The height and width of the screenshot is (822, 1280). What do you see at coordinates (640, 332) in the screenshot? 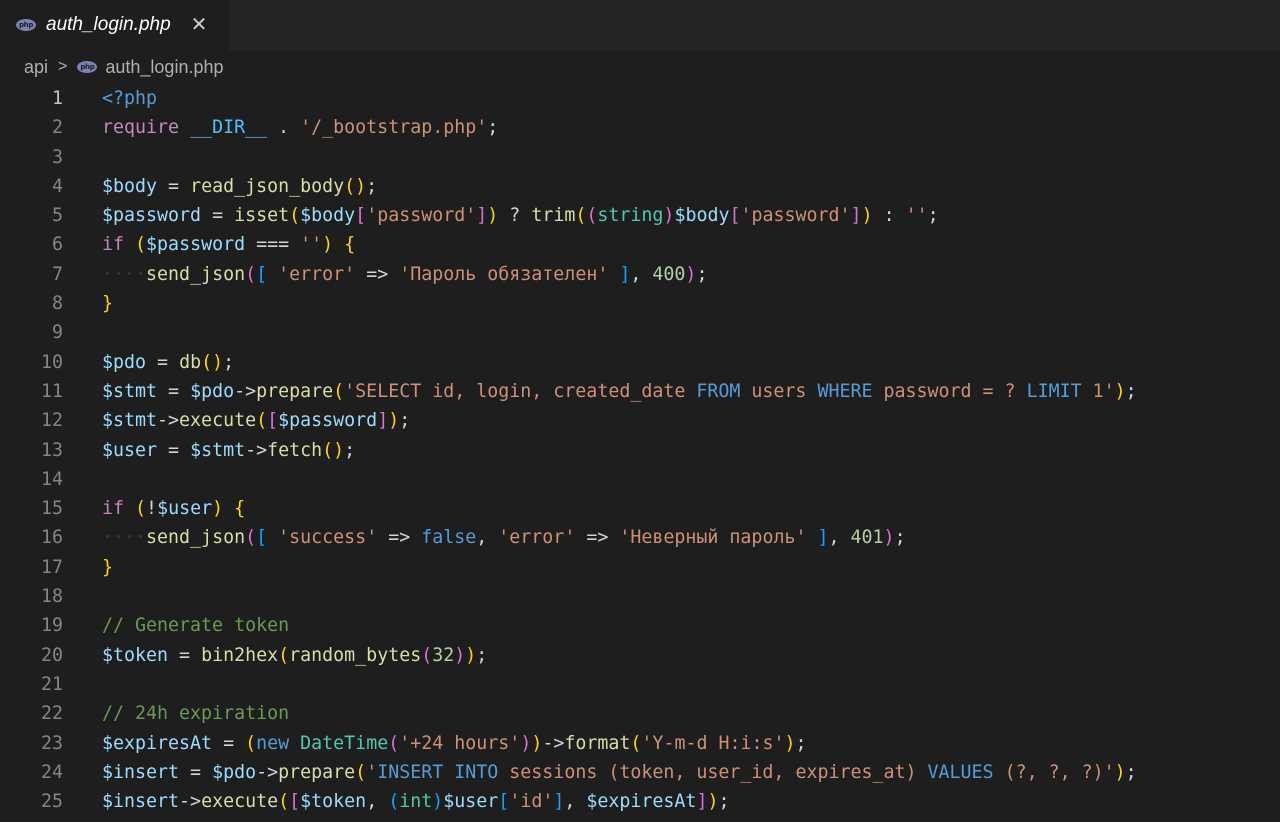
I see `code-line: 9` at bounding box center [640, 332].